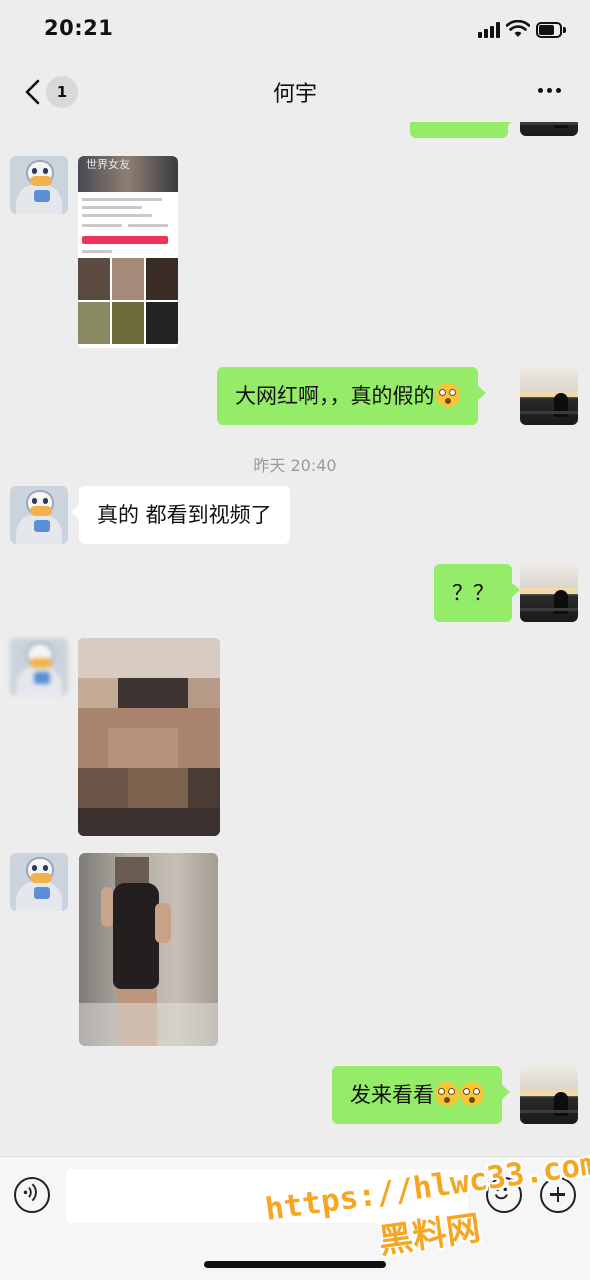 The height and width of the screenshot is (1280, 590). I want to click on chat-title: 何宇, so click(294, 94).